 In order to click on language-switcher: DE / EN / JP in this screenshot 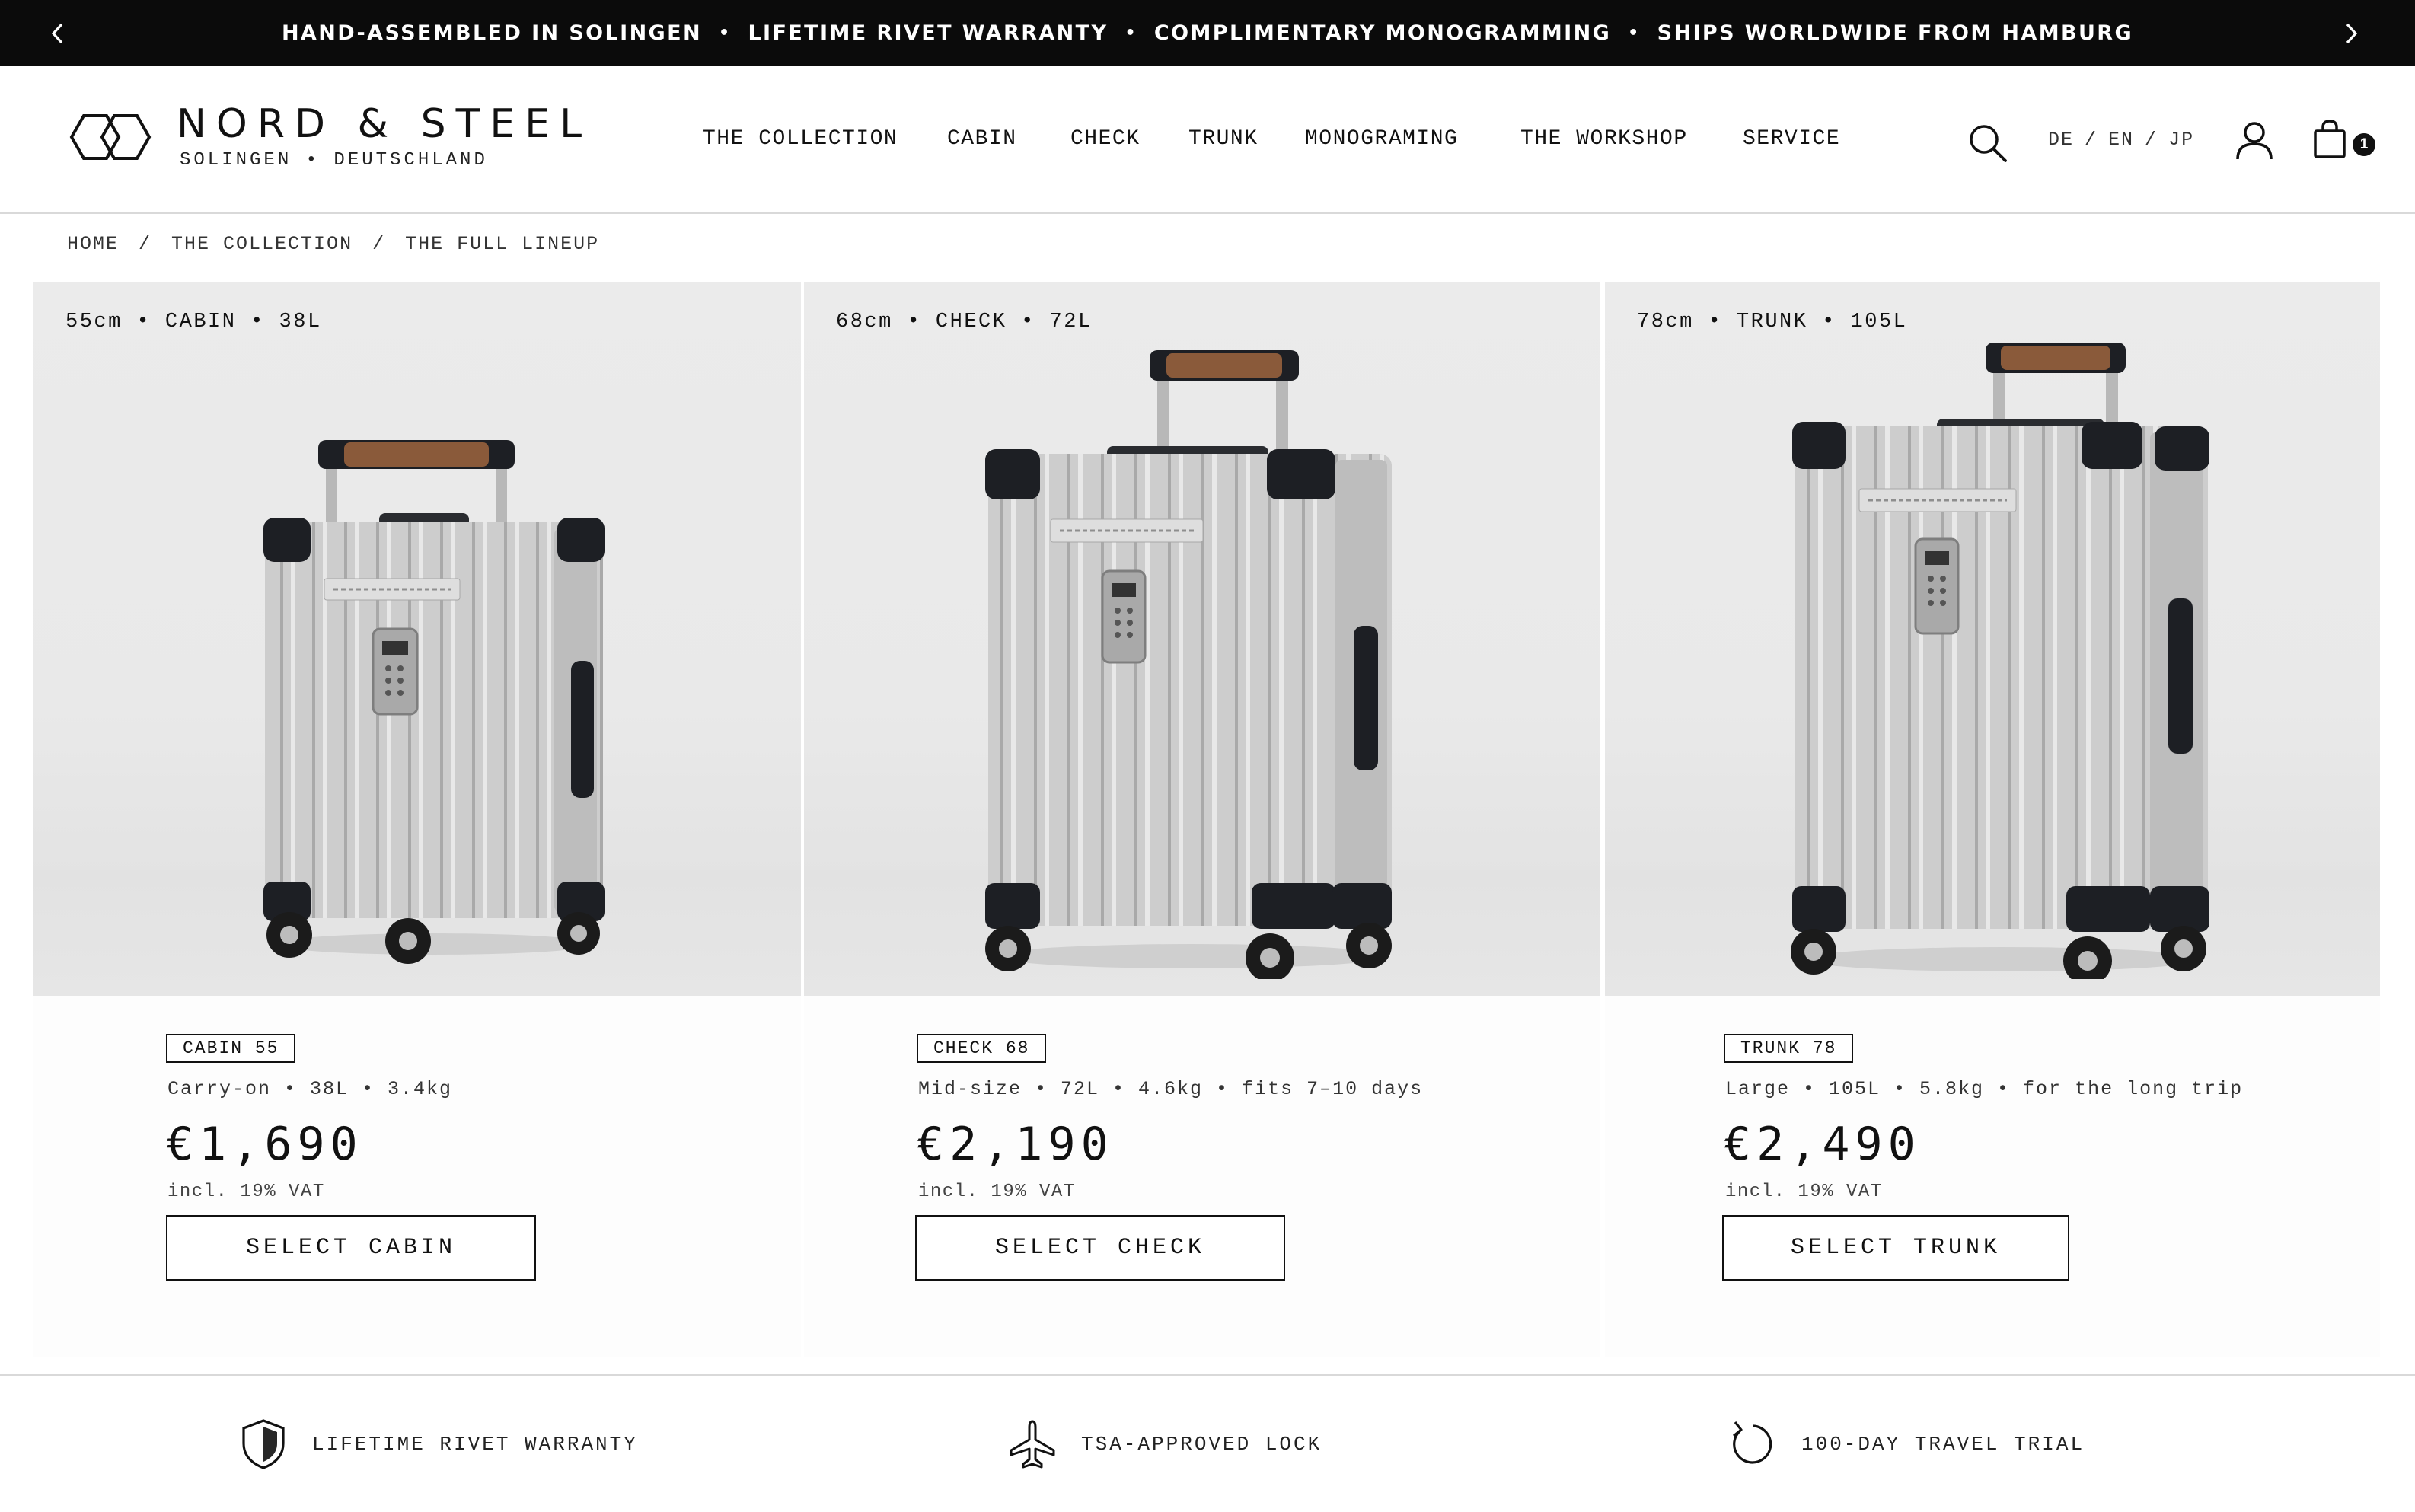, I will do `click(2121, 140)`.